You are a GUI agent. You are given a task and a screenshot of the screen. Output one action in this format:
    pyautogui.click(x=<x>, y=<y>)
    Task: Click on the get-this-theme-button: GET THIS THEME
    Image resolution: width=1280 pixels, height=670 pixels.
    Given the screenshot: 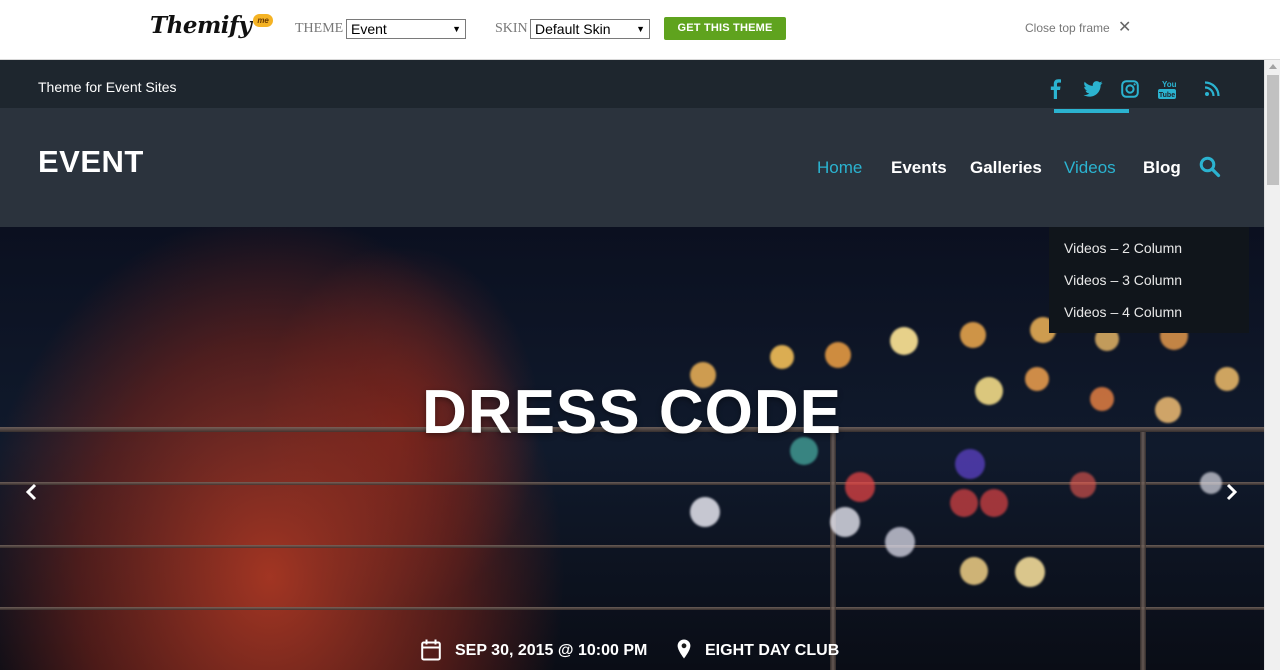 What is the action you would take?
    pyautogui.click(x=725, y=28)
    